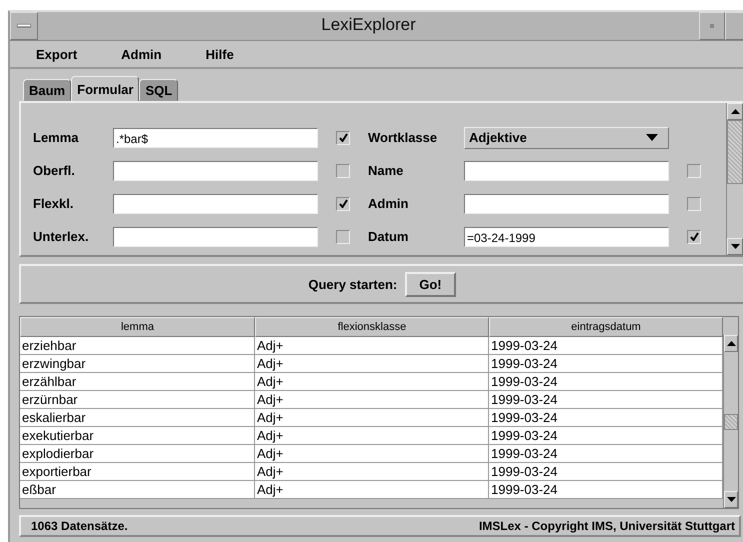 This screenshot has width=743, height=542. I want to click on tab: Formular, so click(105, 88).